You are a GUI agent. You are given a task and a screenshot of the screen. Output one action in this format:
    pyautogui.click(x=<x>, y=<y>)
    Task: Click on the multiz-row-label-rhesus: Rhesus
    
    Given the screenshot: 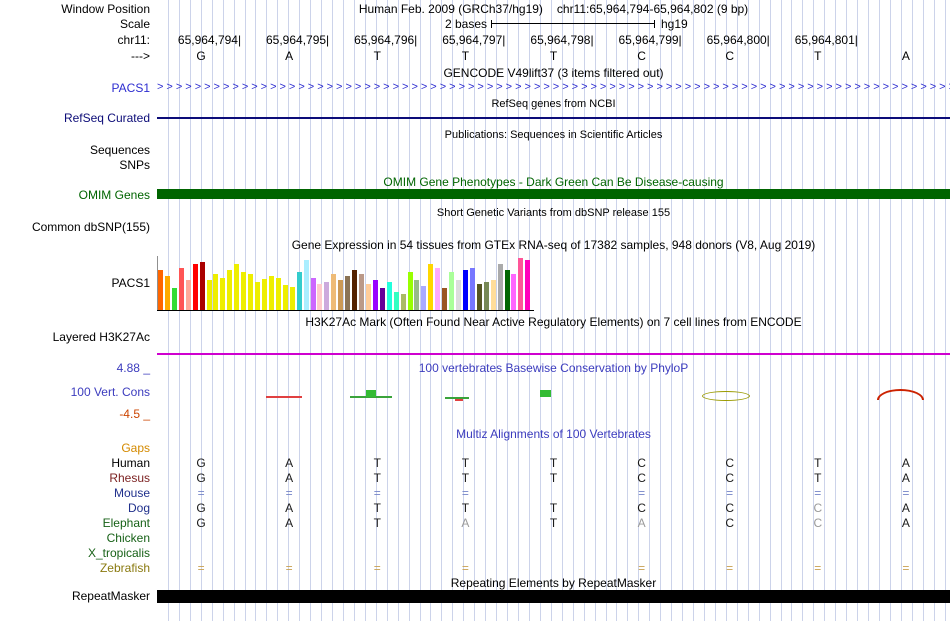 What is the action you would take?
    pyautogui.click(x=75, y=478)
    